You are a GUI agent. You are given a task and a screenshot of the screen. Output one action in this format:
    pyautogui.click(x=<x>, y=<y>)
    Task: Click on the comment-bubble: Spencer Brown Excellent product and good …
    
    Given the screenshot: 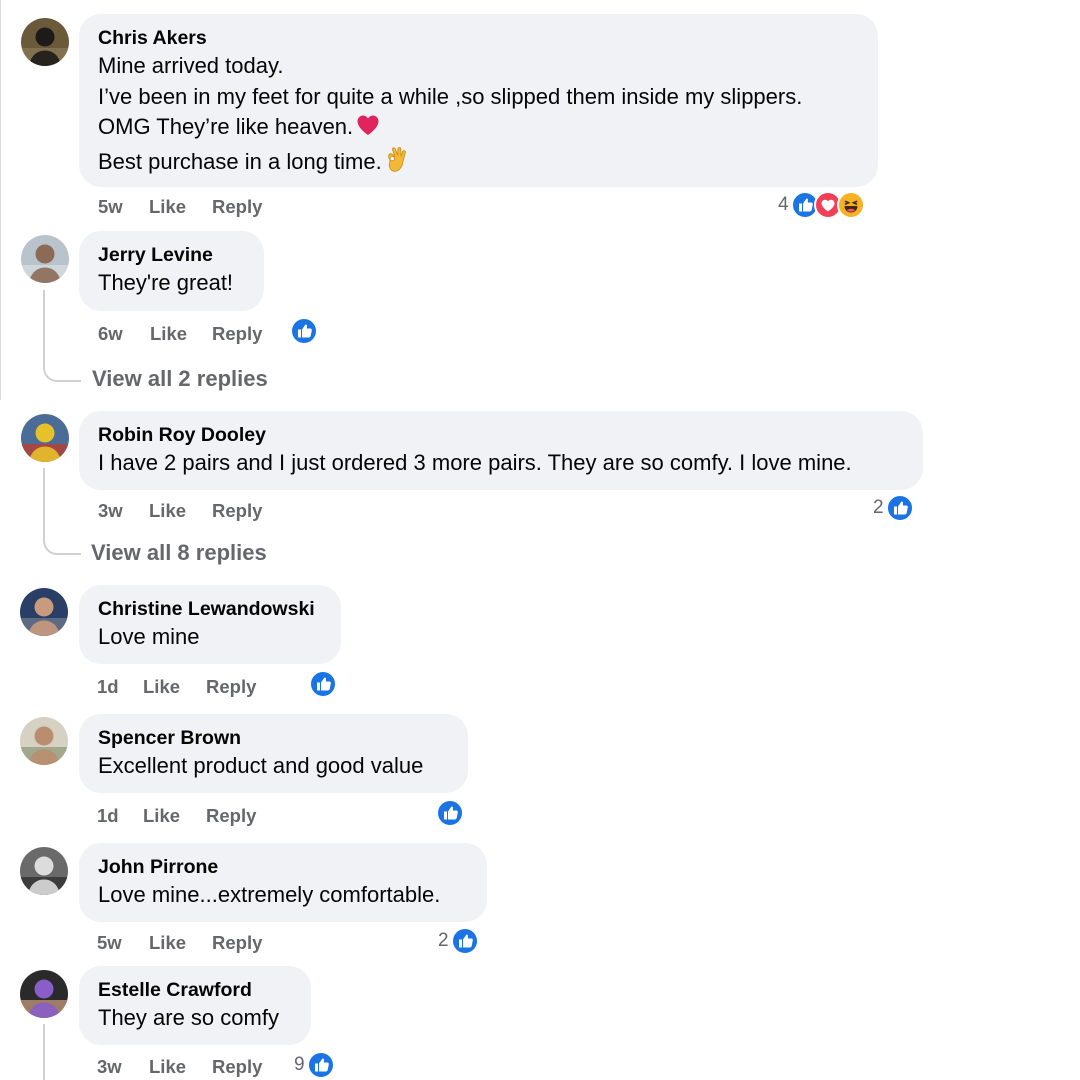 What is the action you would take?
    pyautogui.click(x=273, y=753)
    